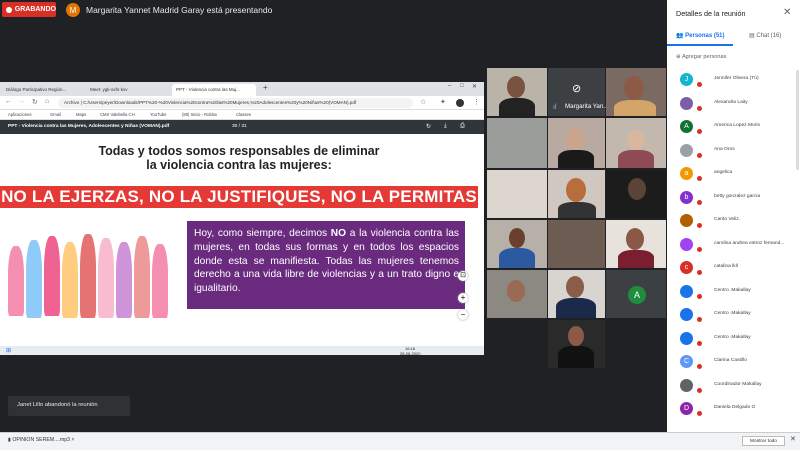 This screenshot has width=800, height=450. I want to click on windows-start-icon: ⊞, so click(8, 350).